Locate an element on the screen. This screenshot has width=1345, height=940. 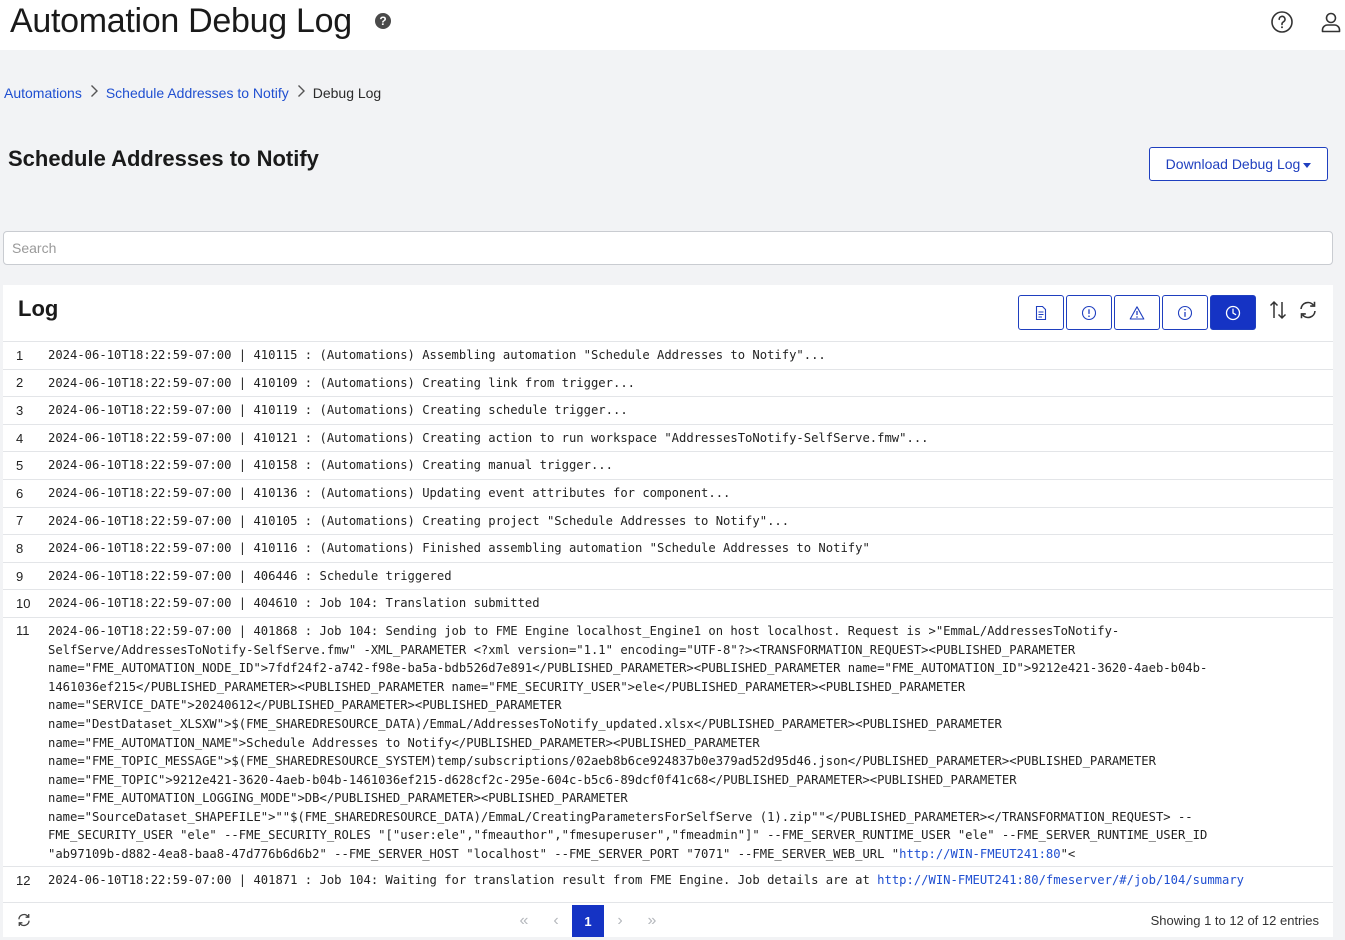
warning-icon is located at coordinates (1137, 312).